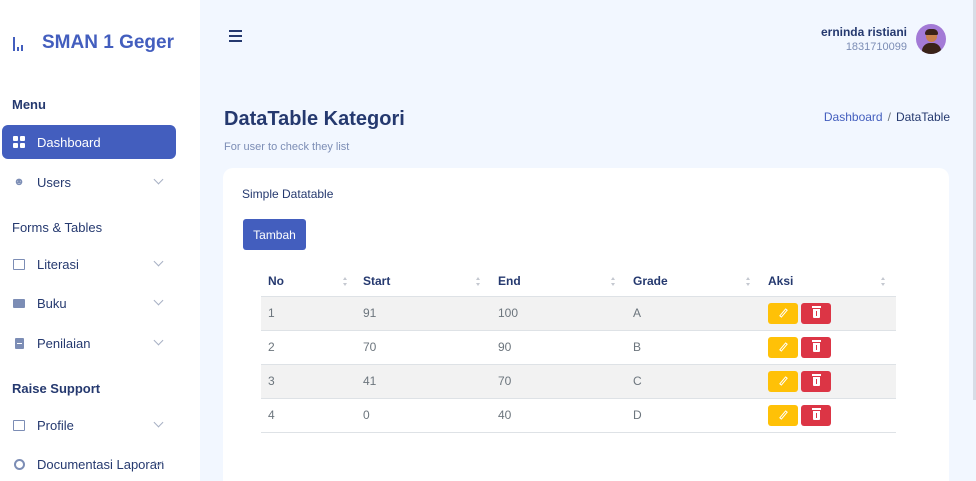 The height and width of the screenshot is (481, 976). What do you see at coordinates (931, 39) in the screenshot?
I see `avatar` at bounding box center [931, 39].